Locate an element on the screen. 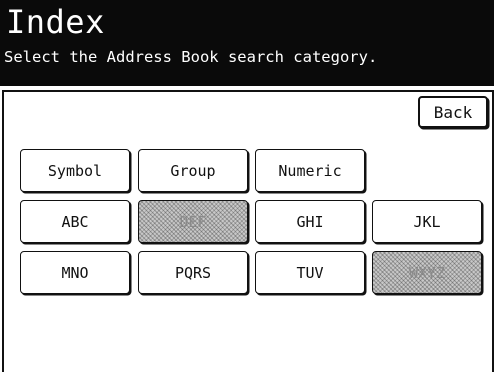 The image size is (494, 372). category-symbol-button: Symbol is located at coordinates (75, 170).